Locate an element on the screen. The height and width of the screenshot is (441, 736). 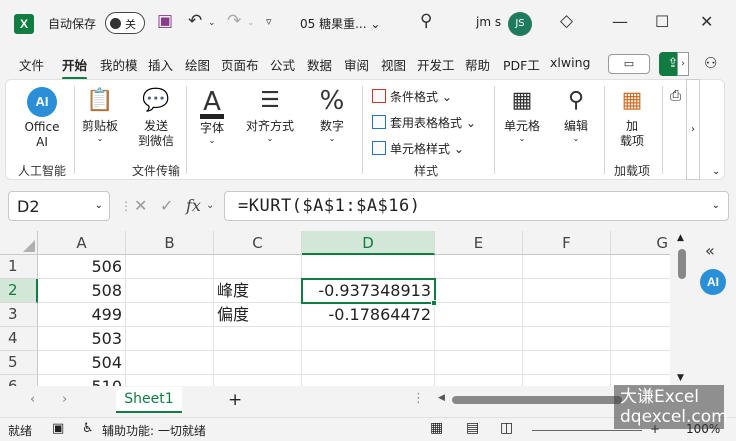
cell-g1 is located at coordinates (640, 267).